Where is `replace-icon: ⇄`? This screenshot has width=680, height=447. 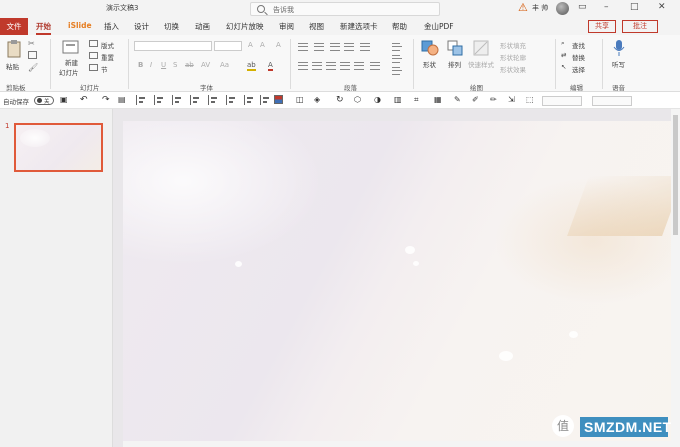
replace-icon: ⇄ is located at coordinates (563, 55).